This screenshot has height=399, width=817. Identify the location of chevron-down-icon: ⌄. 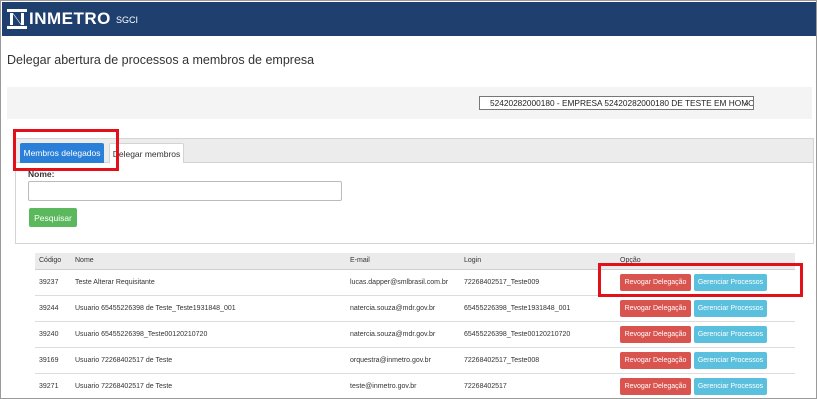
(746, 102).